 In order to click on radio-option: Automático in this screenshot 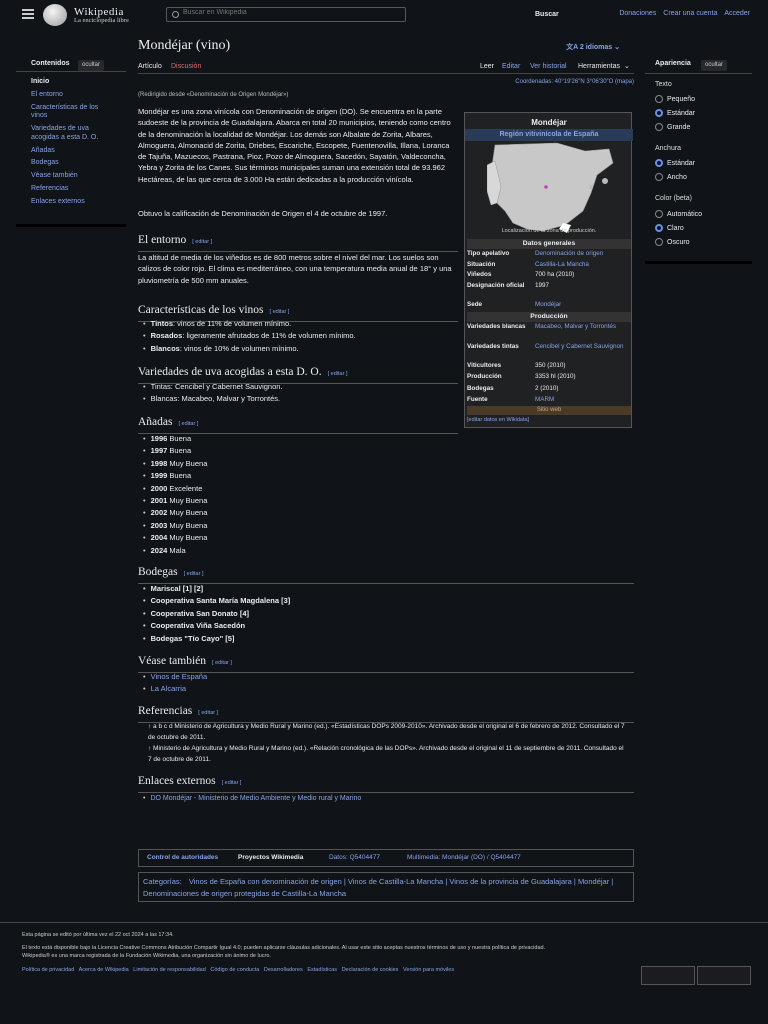, I will do `click(703, 214)`.